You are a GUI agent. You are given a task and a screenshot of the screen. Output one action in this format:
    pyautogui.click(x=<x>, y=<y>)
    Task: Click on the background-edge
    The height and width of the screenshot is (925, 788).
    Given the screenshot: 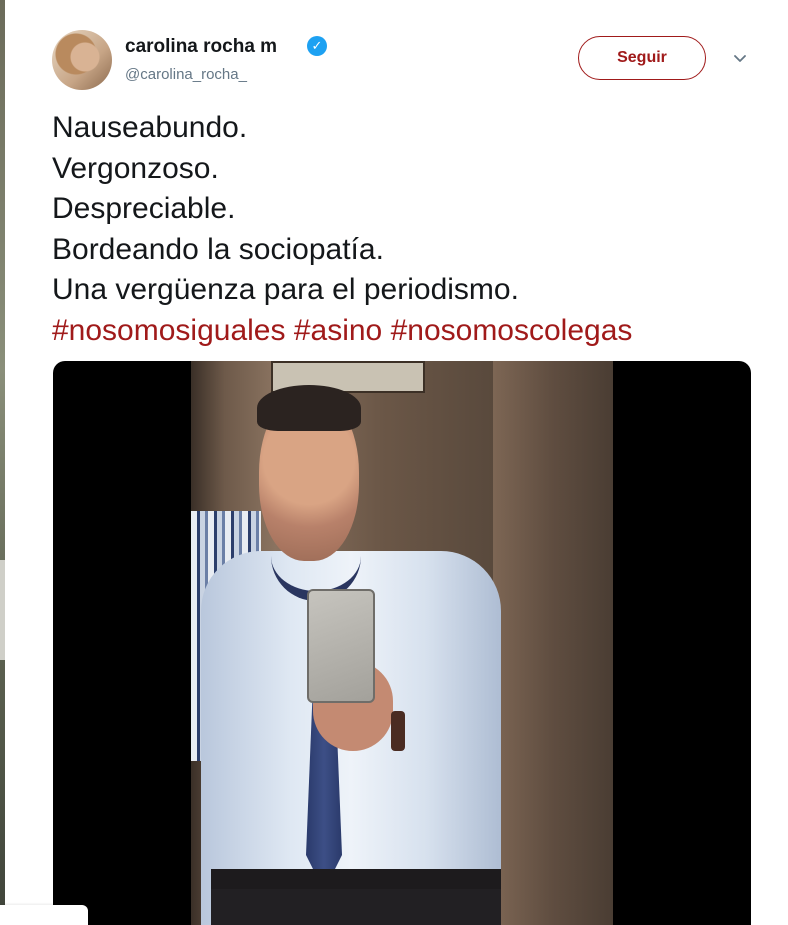 What is the action you would take?
    pyautogui.click(x=2, y=462)
    